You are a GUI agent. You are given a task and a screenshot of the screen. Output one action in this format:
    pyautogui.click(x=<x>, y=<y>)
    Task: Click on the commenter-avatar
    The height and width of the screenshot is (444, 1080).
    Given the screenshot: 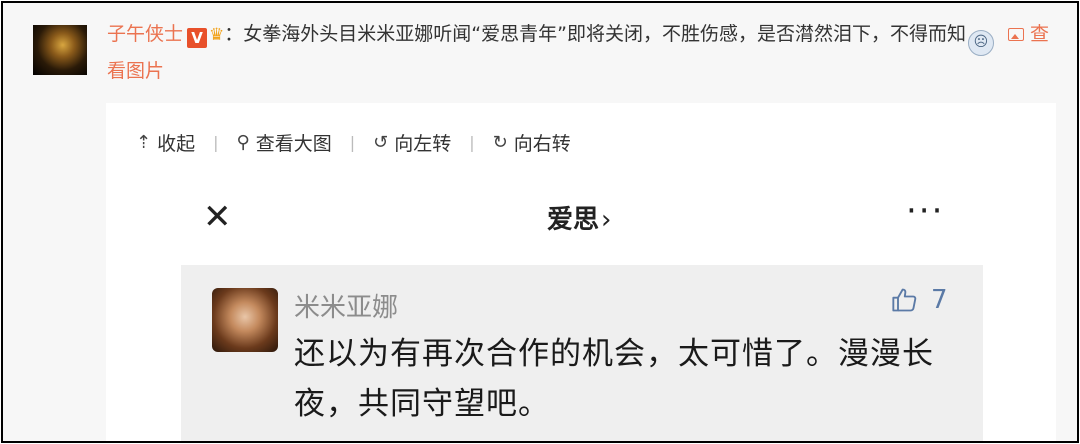 What is the action you would take?
    pyautogui.click(x=245, y=320)
    